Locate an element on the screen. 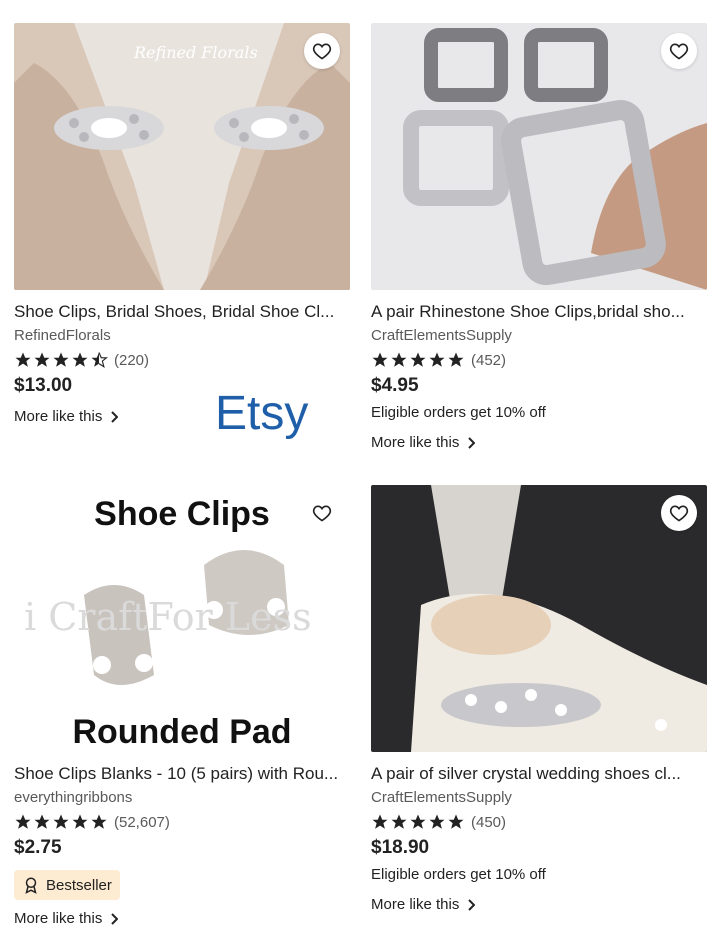 The height and width of the screenshot is (934, 720). image-text-bottom: Rounded Pad is located at coordinates (182, 732).